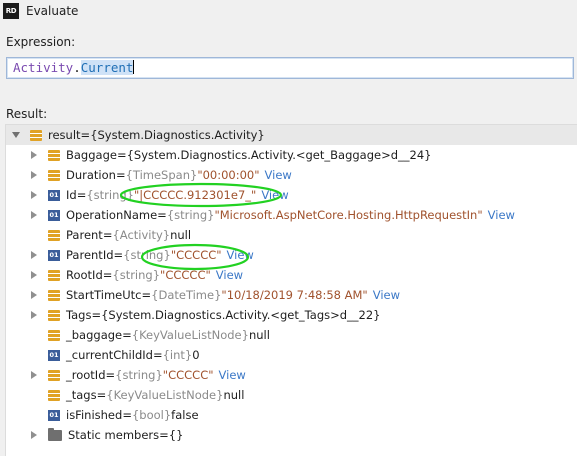 The image size is (577, 456). I want to click on expression-property-token: Current, so click(107, 67).